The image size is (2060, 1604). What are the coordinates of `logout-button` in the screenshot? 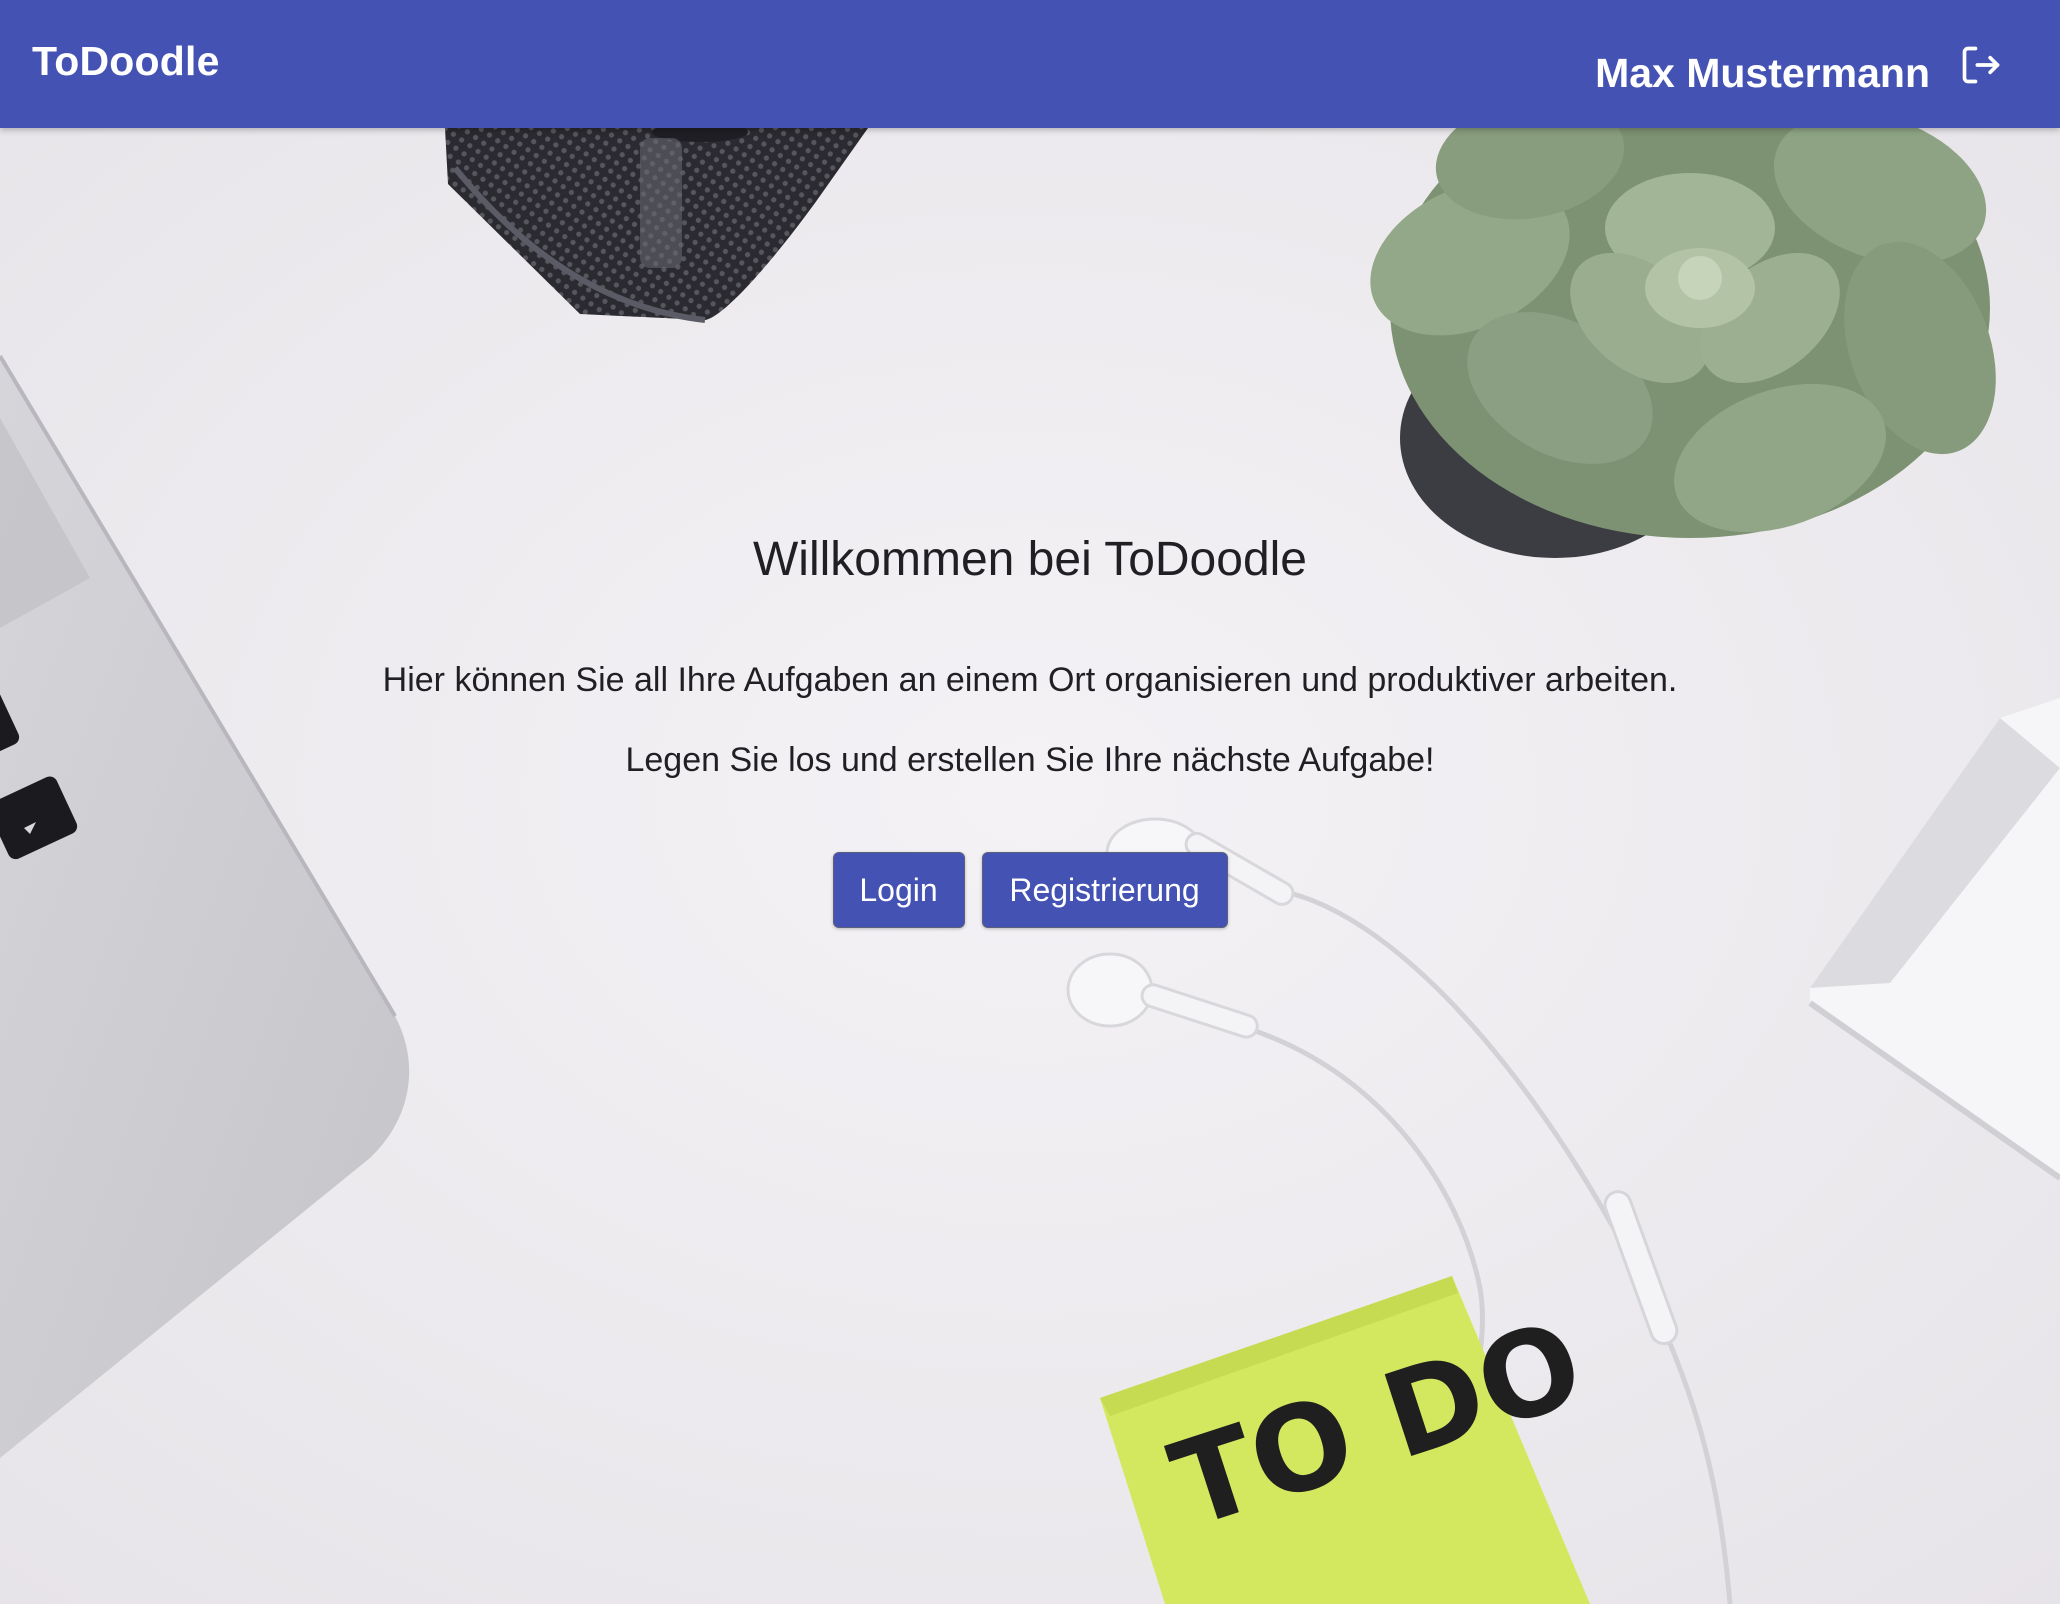 It's located at (1981, 65).